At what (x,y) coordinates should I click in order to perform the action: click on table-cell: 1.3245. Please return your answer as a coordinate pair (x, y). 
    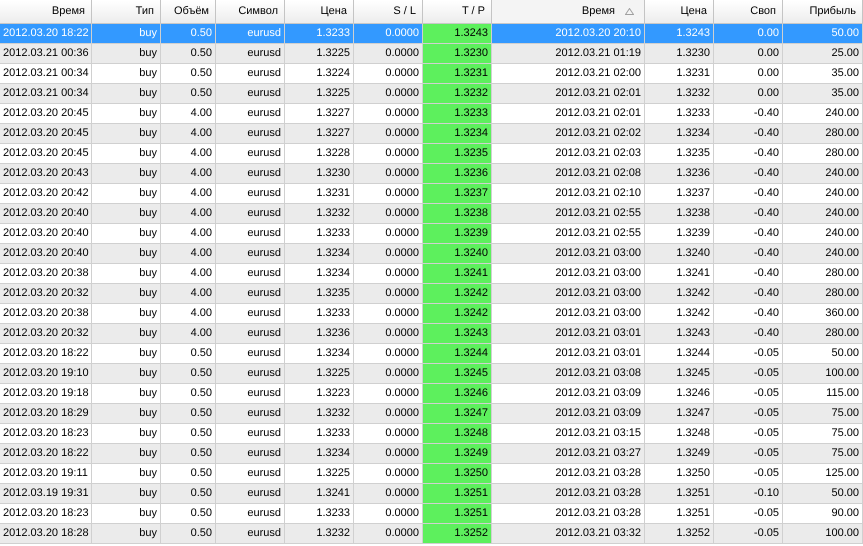
    Looking at the image, I should click on (457, 373).